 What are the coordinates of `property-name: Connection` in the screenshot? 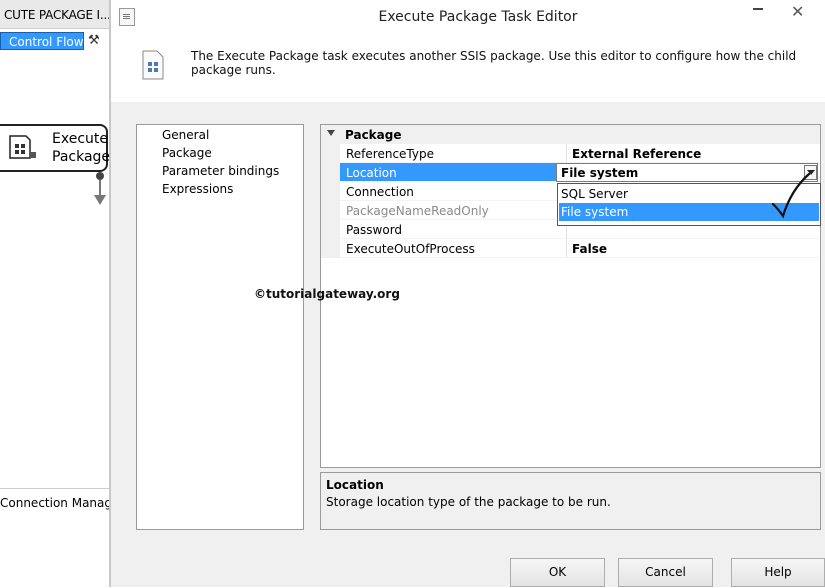 It's located at (380, 192).